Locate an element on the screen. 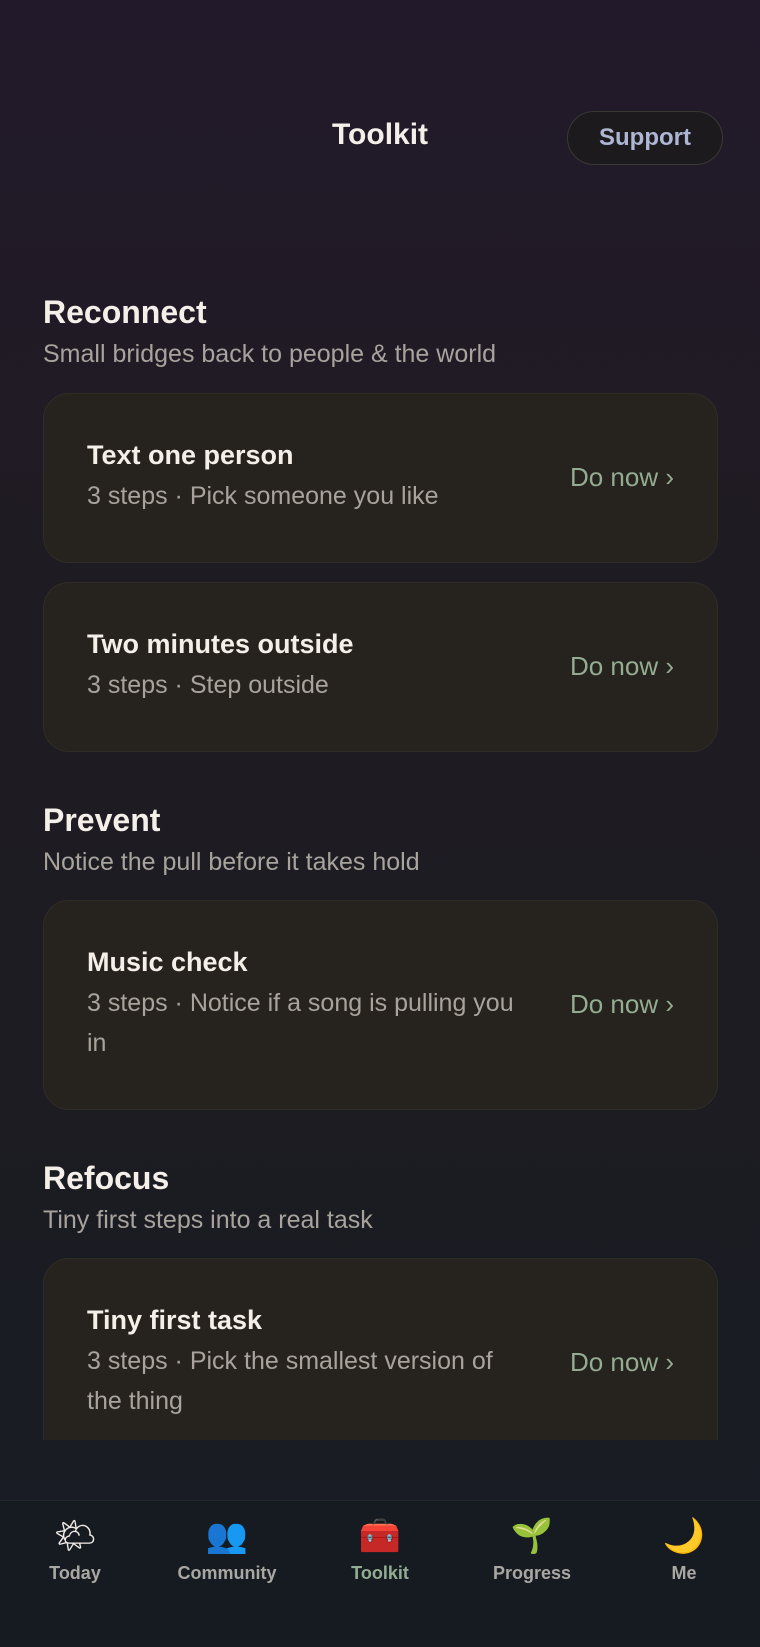 The width and height of the screenshot is (760, 1647). tab-toolkit: 🧰 Toolkit is located at coordinates (380, 1549).